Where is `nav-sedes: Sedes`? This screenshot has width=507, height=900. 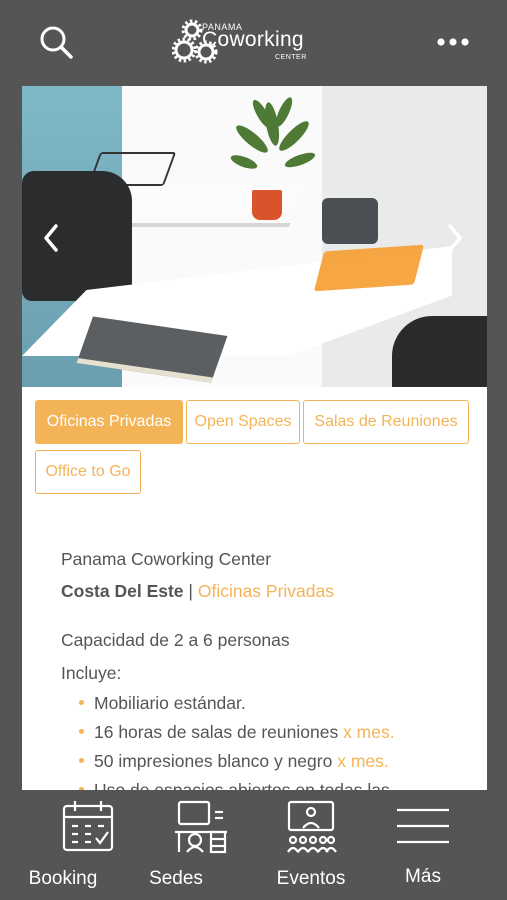 nav-sedes: Sedes is located at coordinates (201, 845).